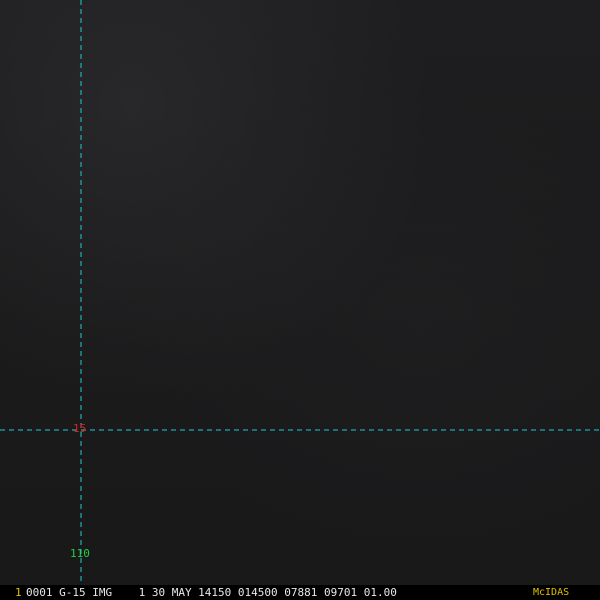 The width and height of the screenshot is (600, 600). What do you see at coordinates (551, 592) in the screenshot?
I see `mcidas-brand-label: McIDAS` at bounding box center [551, 592].